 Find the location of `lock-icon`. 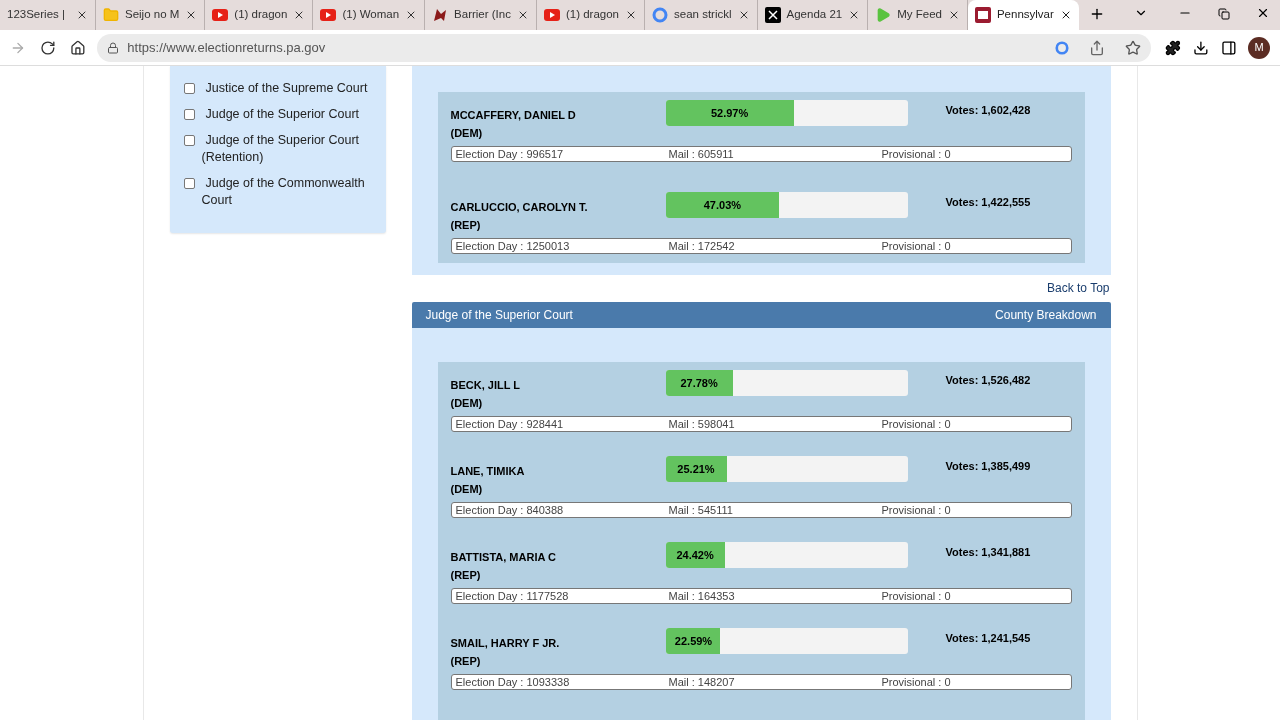

lock-icon is located at coordinates (113, 47).